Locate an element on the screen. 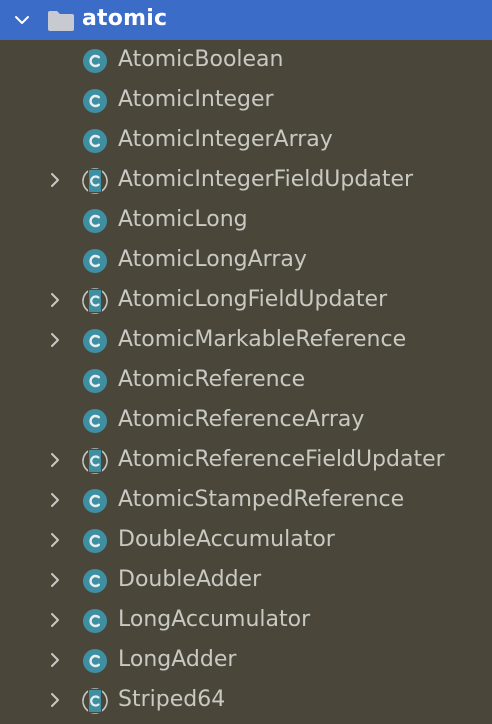 This screenshot has height=724, width=492. tree-node-label: AtomicLong is located at coordinates (183, 219).